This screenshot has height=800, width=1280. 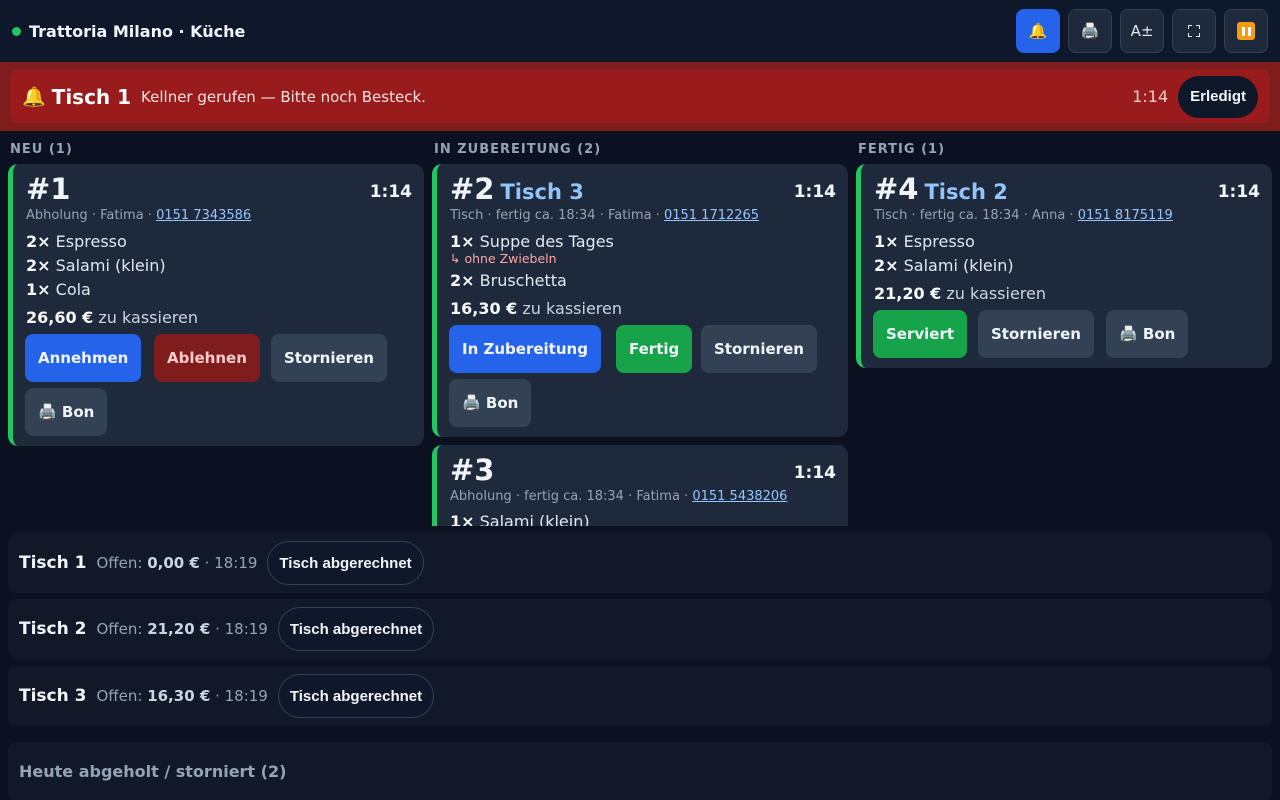 What do you see at coordinates (920, 334) in the screenshot?
I see `served-button: Serviert` at bounding box center [920, 334].